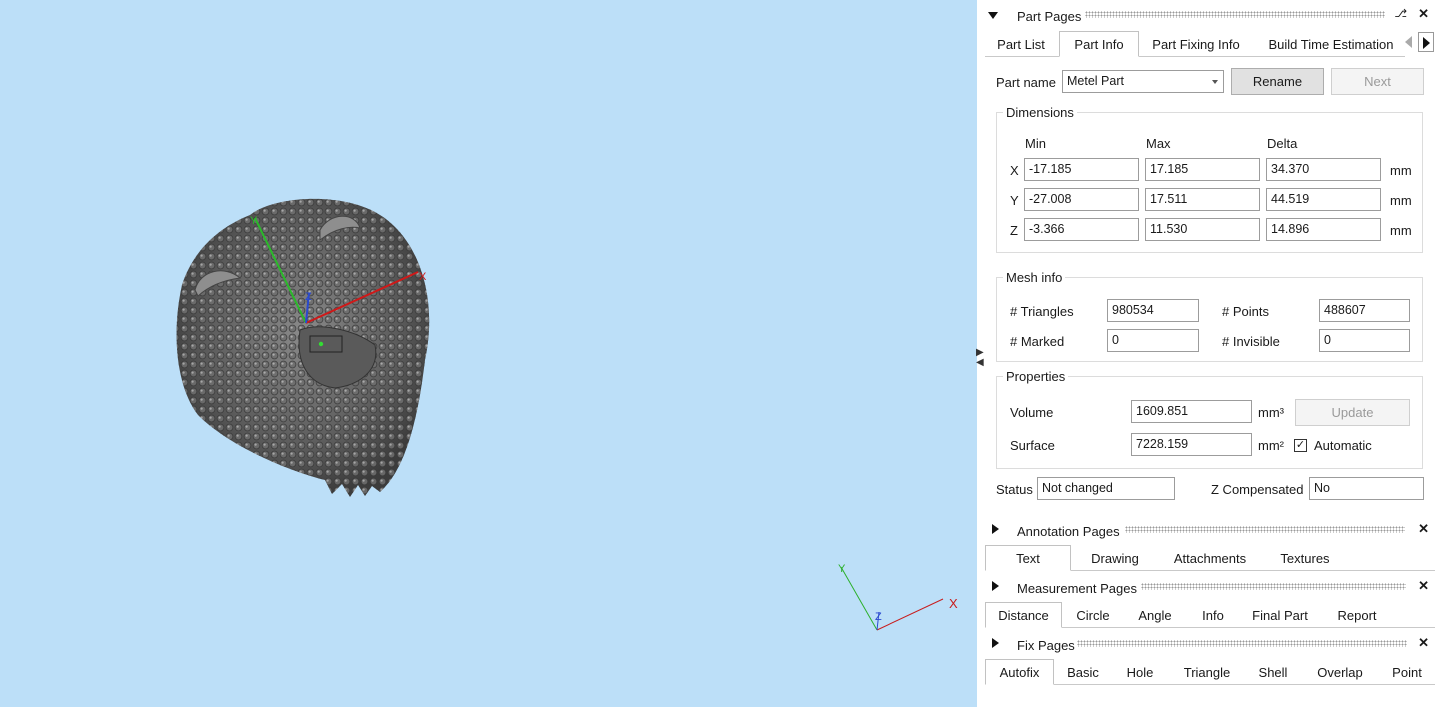  I want to click on measurement-pages-header: Measurement Pages ✕, so click(1210, 588).